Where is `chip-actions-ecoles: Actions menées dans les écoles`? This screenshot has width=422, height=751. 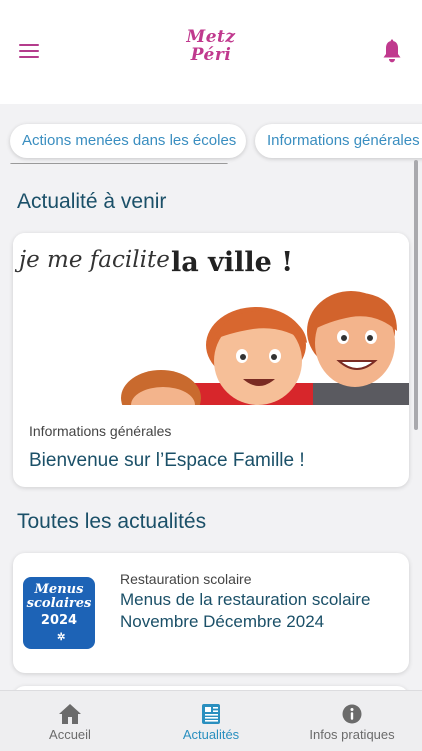
chip-actions-ecoles: Actions menées dans les écoles is located at coordinates (128, 141).